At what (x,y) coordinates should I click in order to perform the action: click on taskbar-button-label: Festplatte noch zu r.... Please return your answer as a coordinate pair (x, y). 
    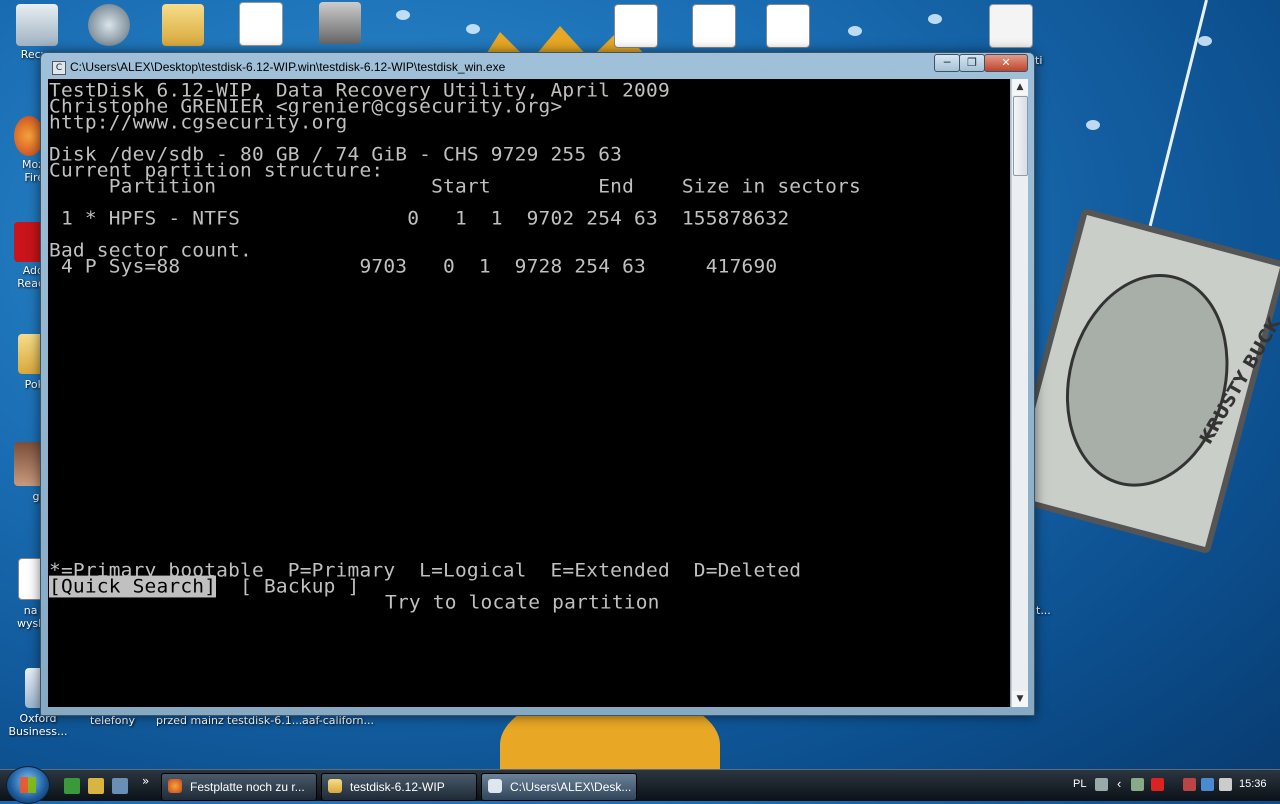
    Looking at the image, I should click on (247, 787).